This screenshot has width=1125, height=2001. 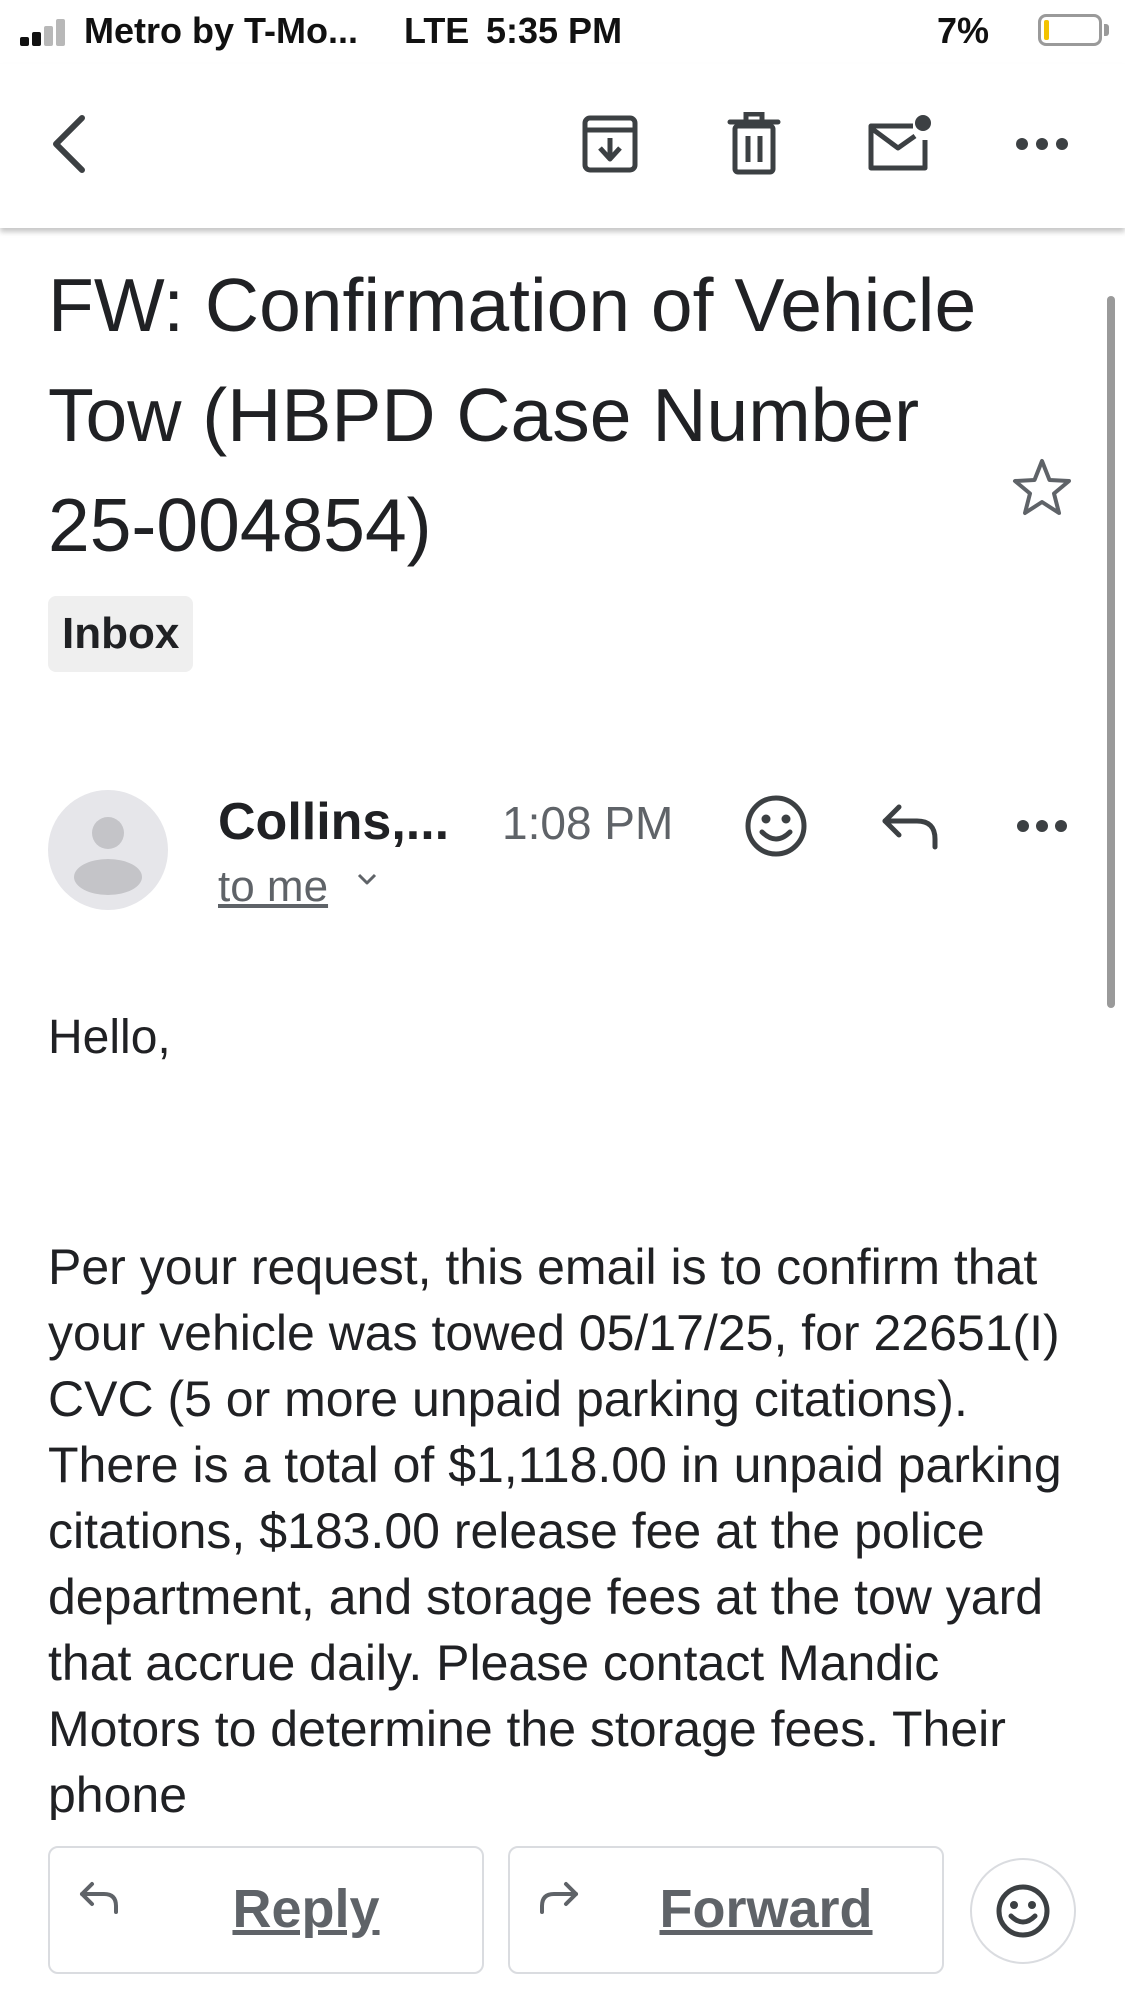 I want to click on back-button, so click(x=68, y=144).